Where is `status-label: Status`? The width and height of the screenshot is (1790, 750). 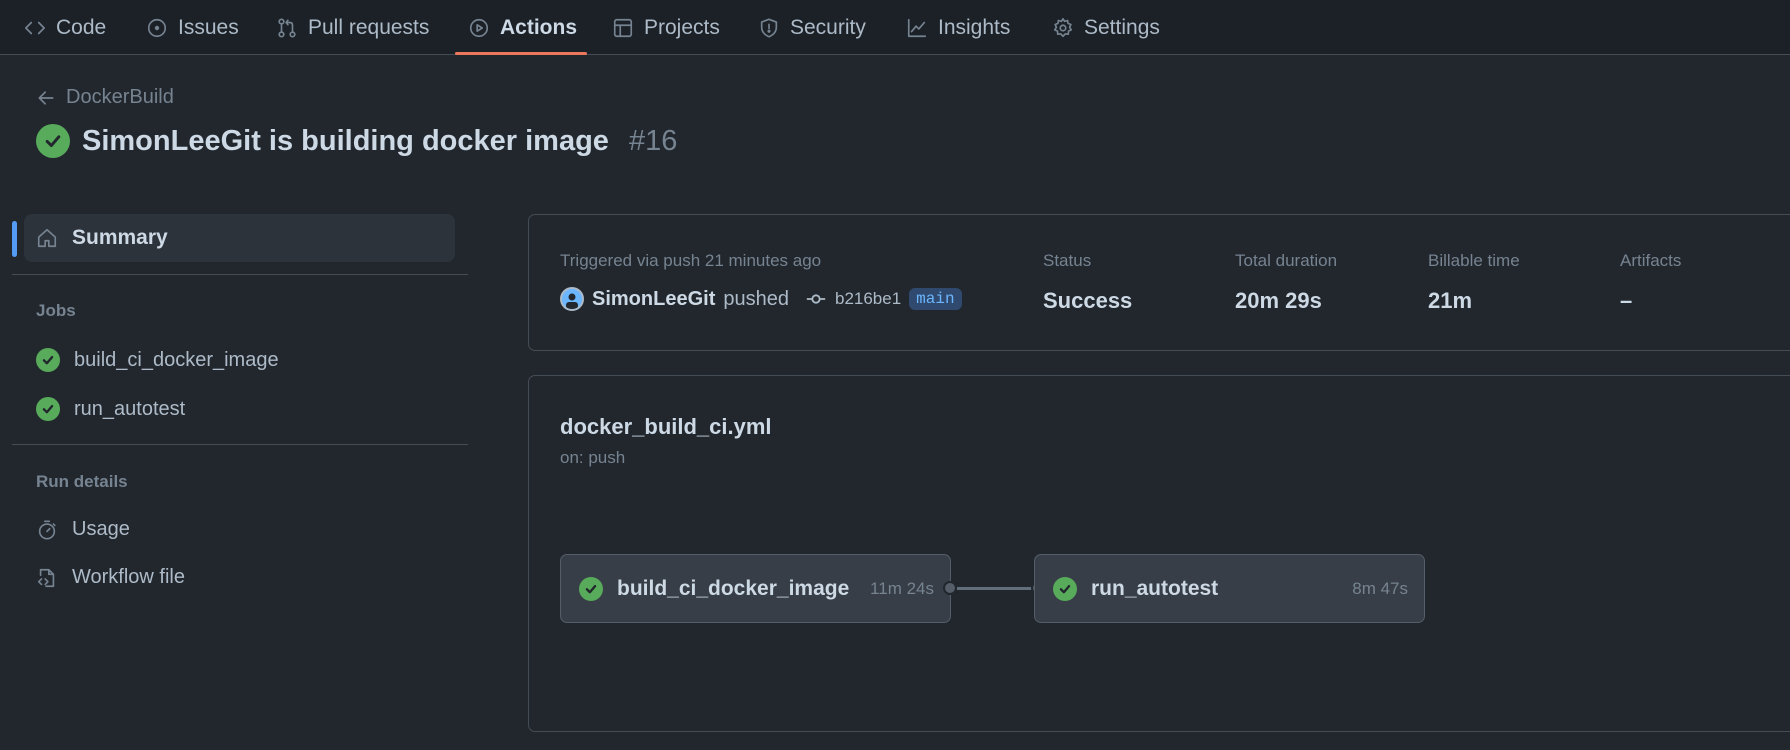 status-label: Status is located at coordinates (1067, 260).